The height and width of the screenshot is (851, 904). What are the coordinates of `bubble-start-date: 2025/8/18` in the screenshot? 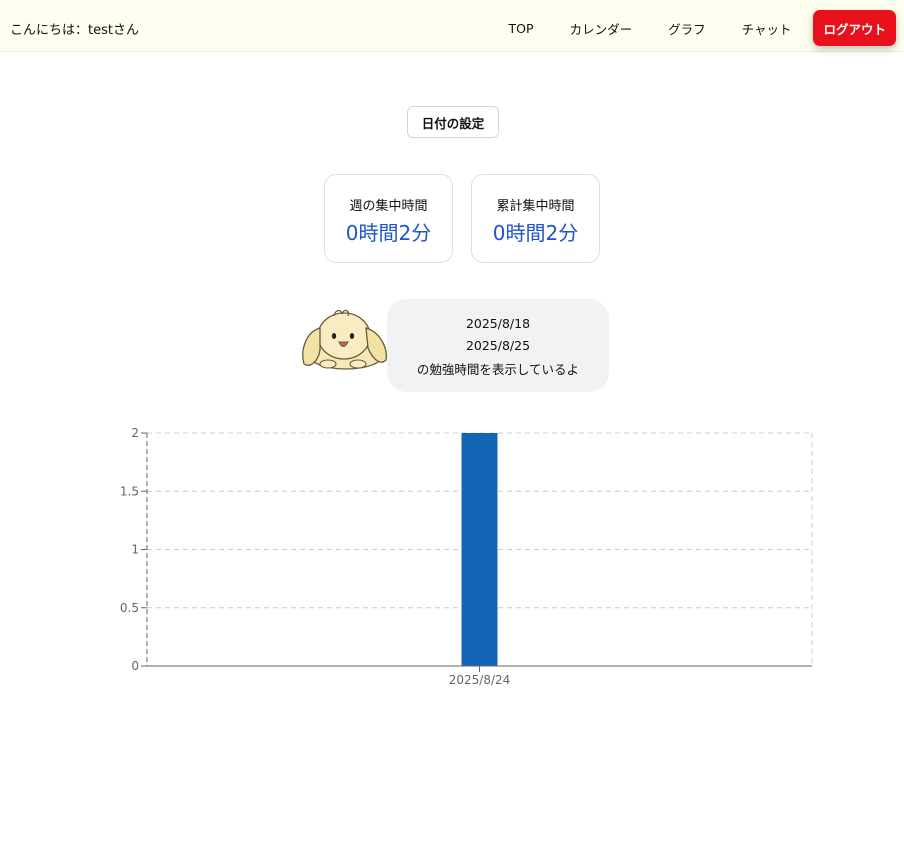 It's located at (498, 323).